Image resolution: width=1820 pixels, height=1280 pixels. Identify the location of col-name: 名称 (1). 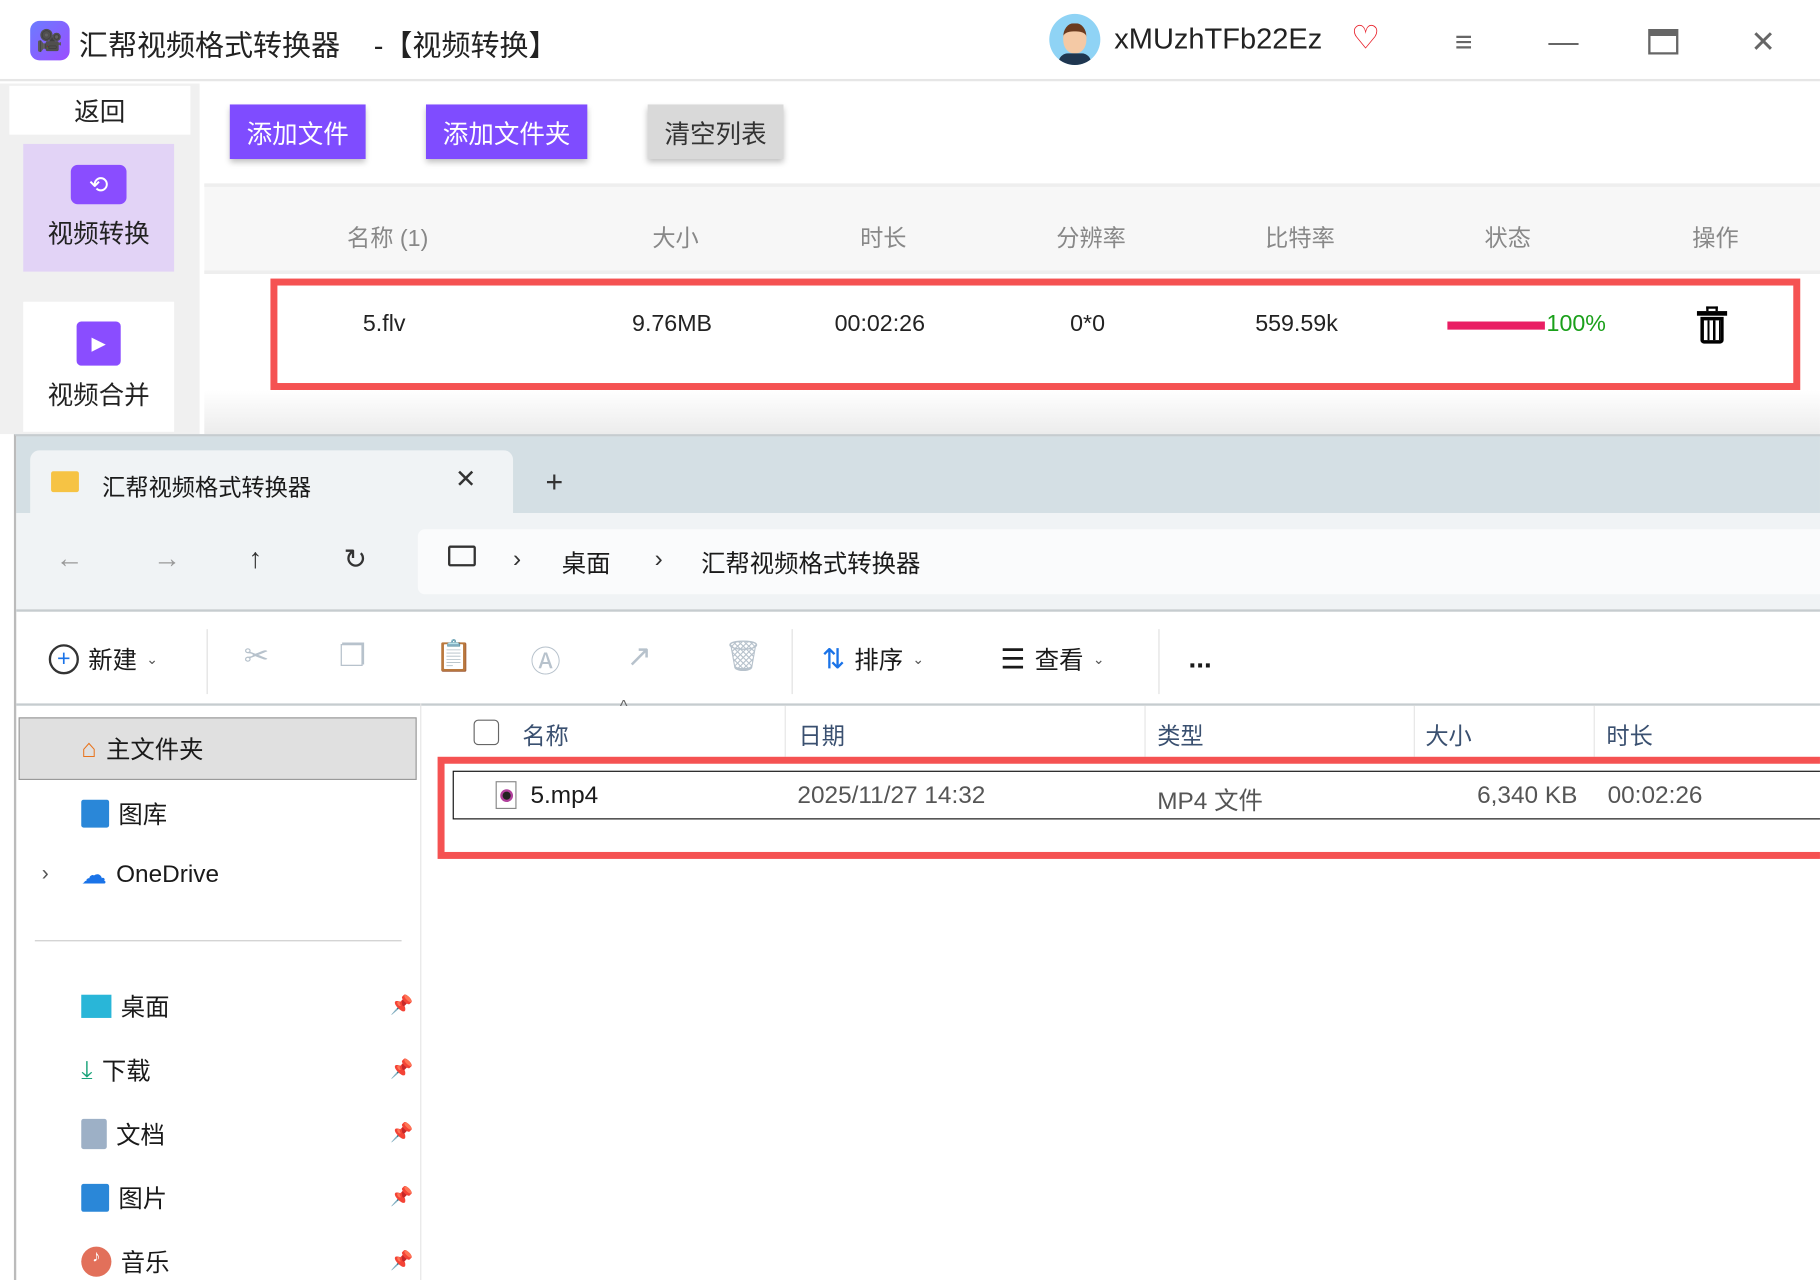
(388, 239).